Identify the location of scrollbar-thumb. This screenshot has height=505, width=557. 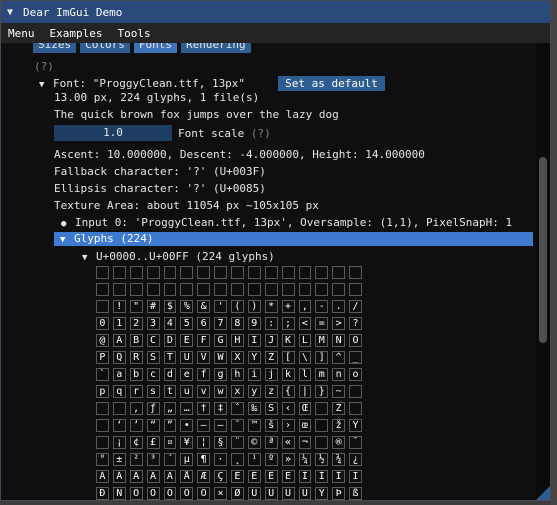
(543, 250).